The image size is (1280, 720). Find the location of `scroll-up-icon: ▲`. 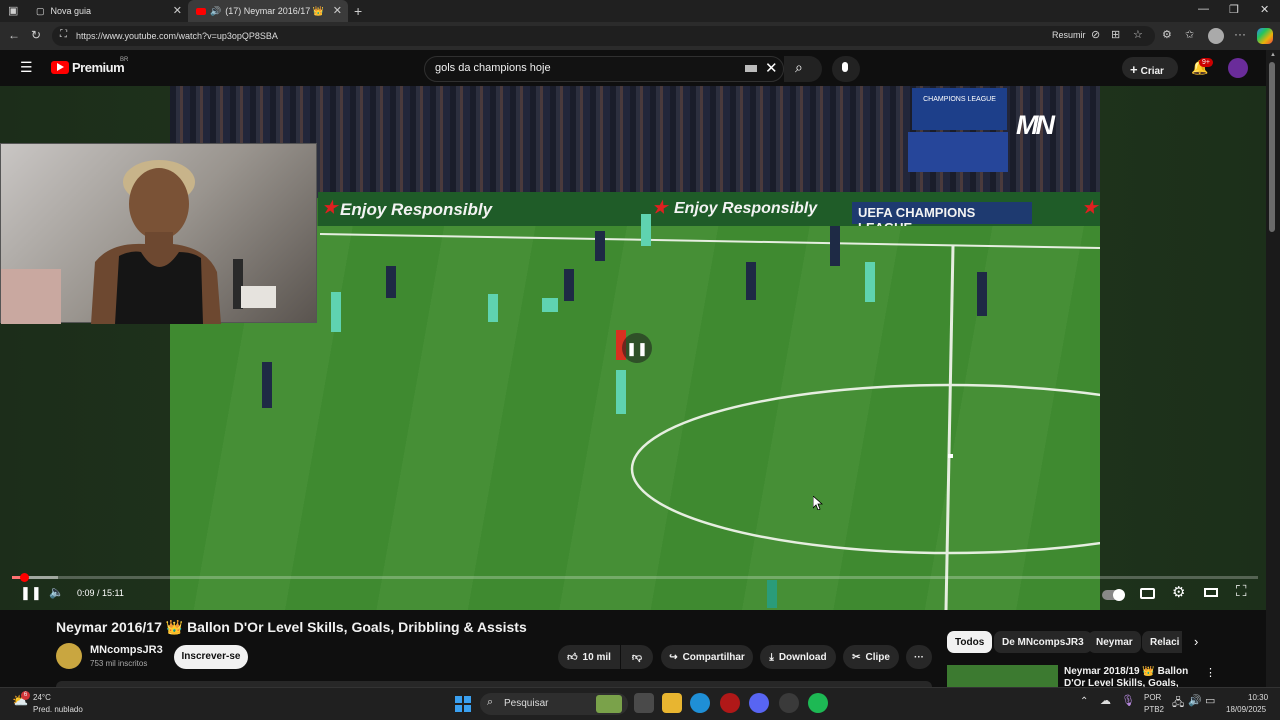

scroll-up-icon: ▲ is located at coordinates (1273, 55).